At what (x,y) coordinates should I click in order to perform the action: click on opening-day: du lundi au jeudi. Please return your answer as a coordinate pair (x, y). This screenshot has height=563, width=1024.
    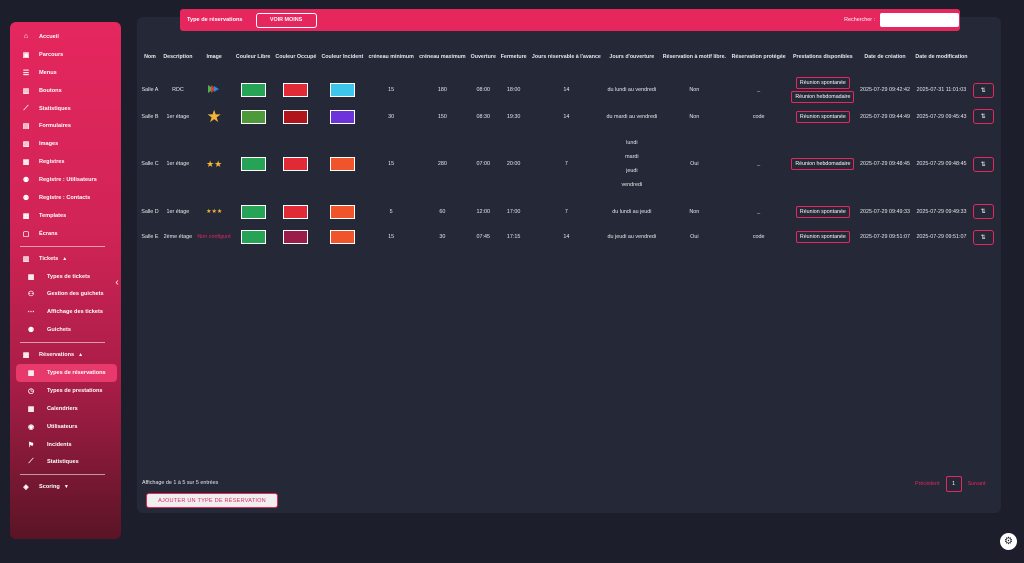
    Looking at the image, I should click on (632, 211).